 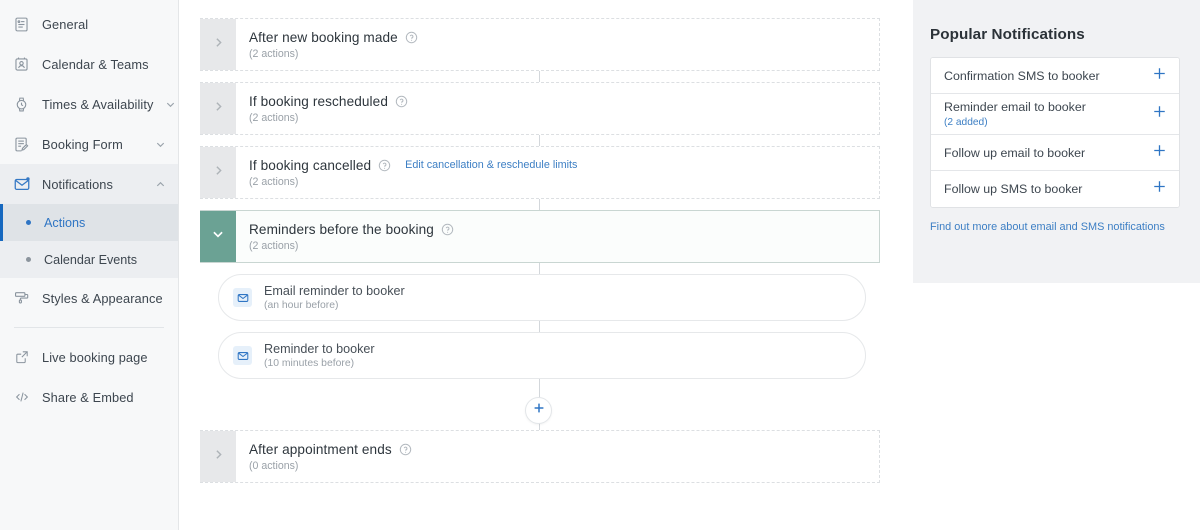 I want to click on sidebar-subitem-label: Actions, so click(x=65, y=222).